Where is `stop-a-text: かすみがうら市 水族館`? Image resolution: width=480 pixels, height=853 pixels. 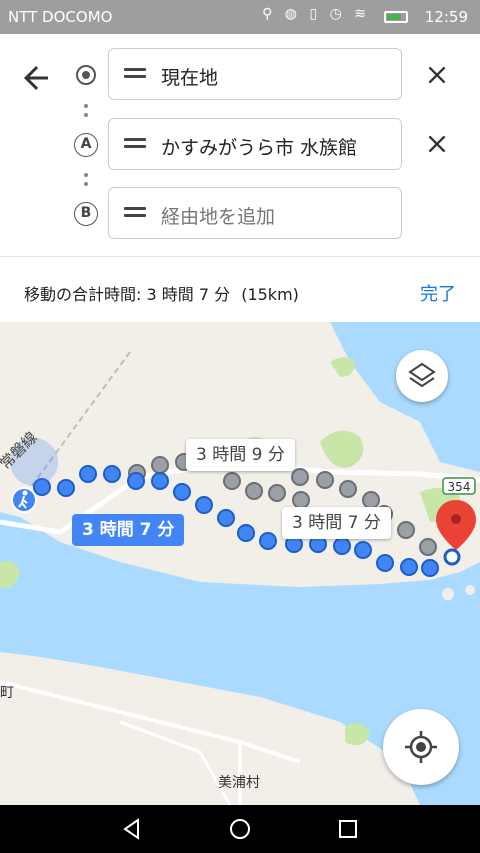
stop-a-text: かすみがうら市 水族館 is located at coordinates (259, 148).